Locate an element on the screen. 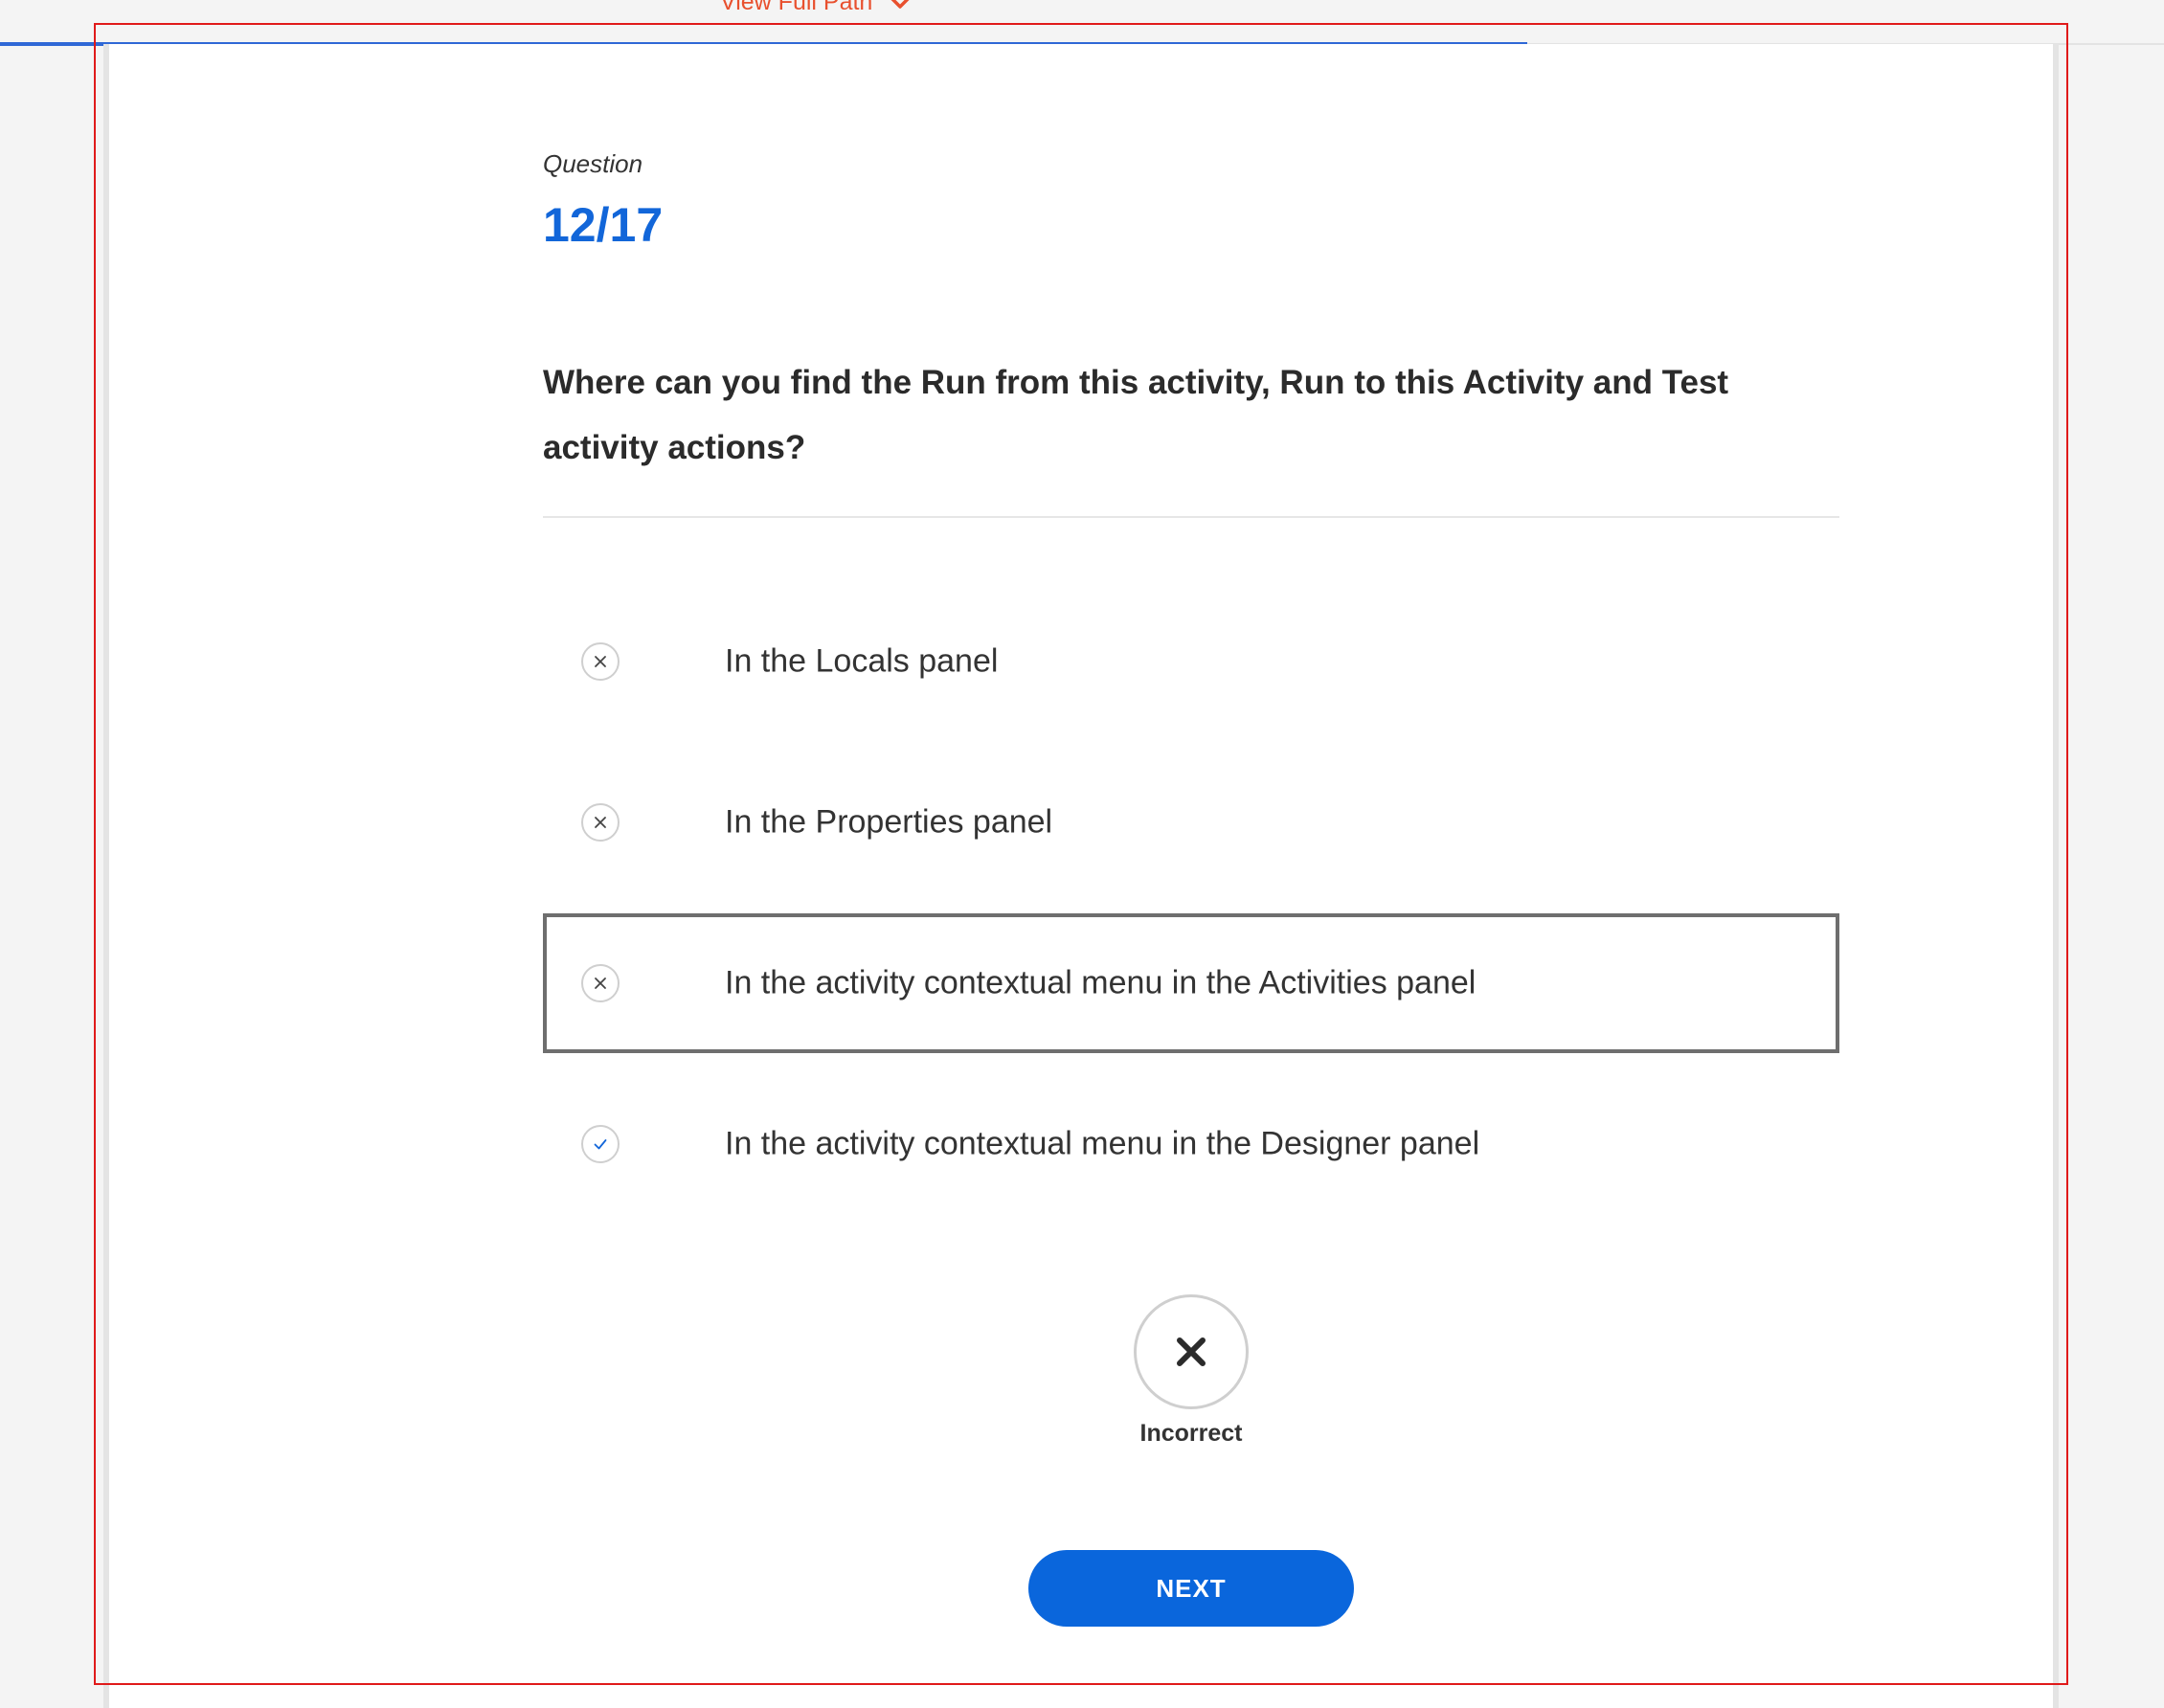  question-label: Question is located at coordinates (593, 163).